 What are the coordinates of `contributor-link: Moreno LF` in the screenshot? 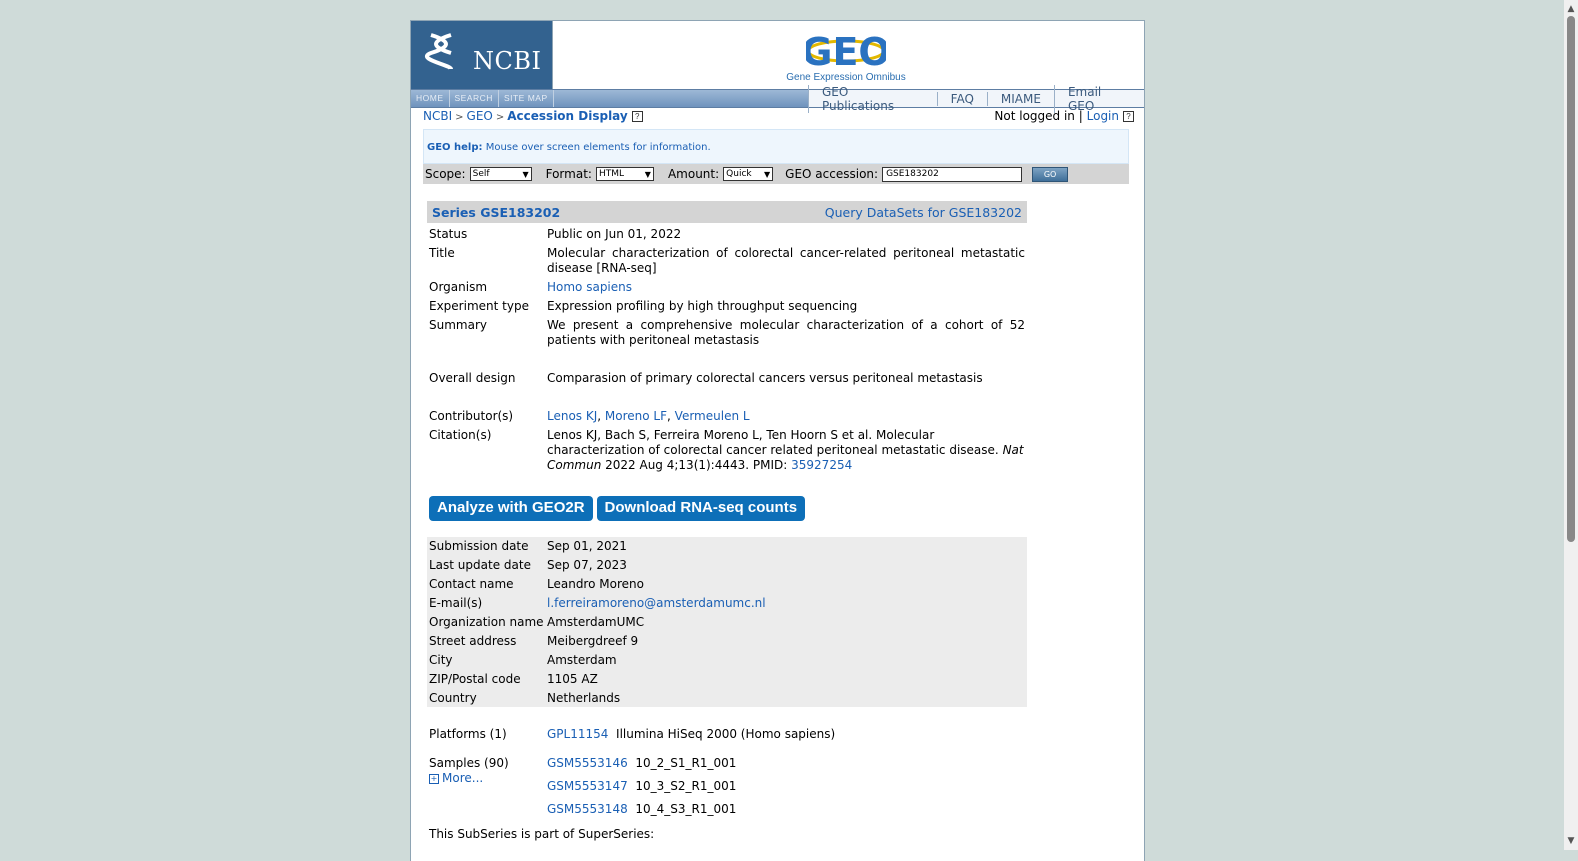 It's located at (636, 416).